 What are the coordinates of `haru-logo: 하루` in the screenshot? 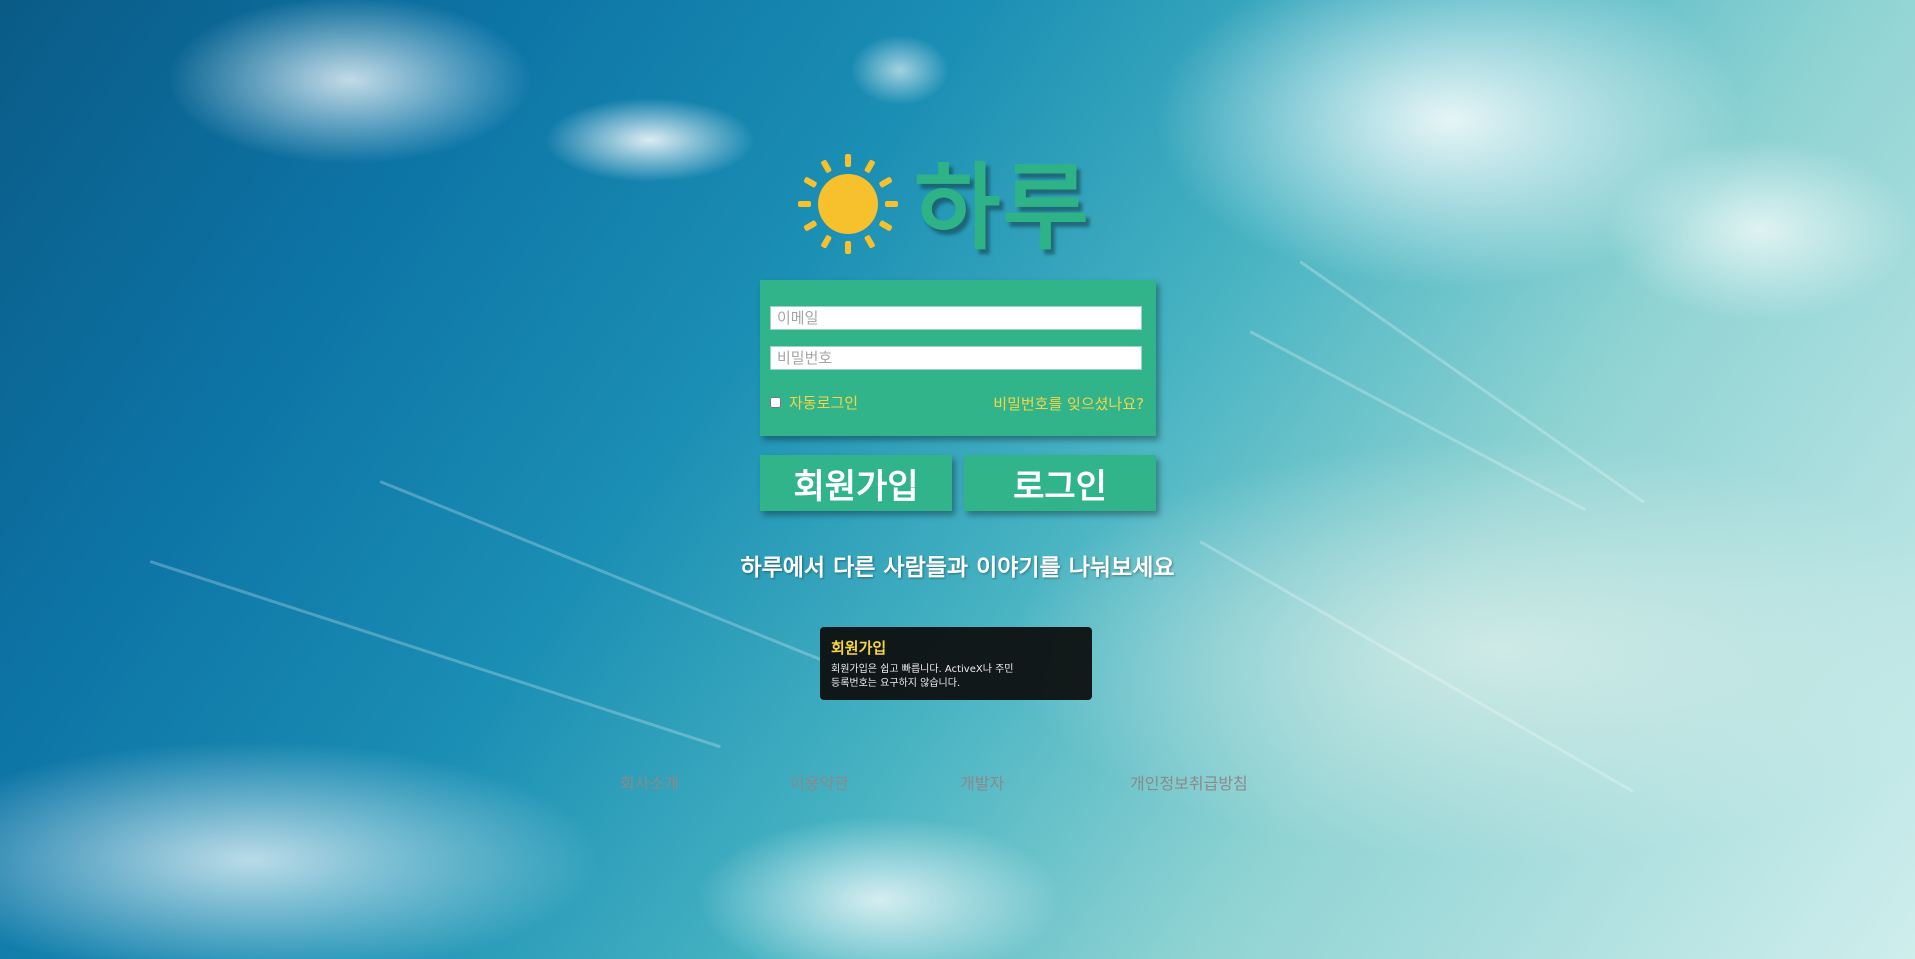 It's located at (966, 201).